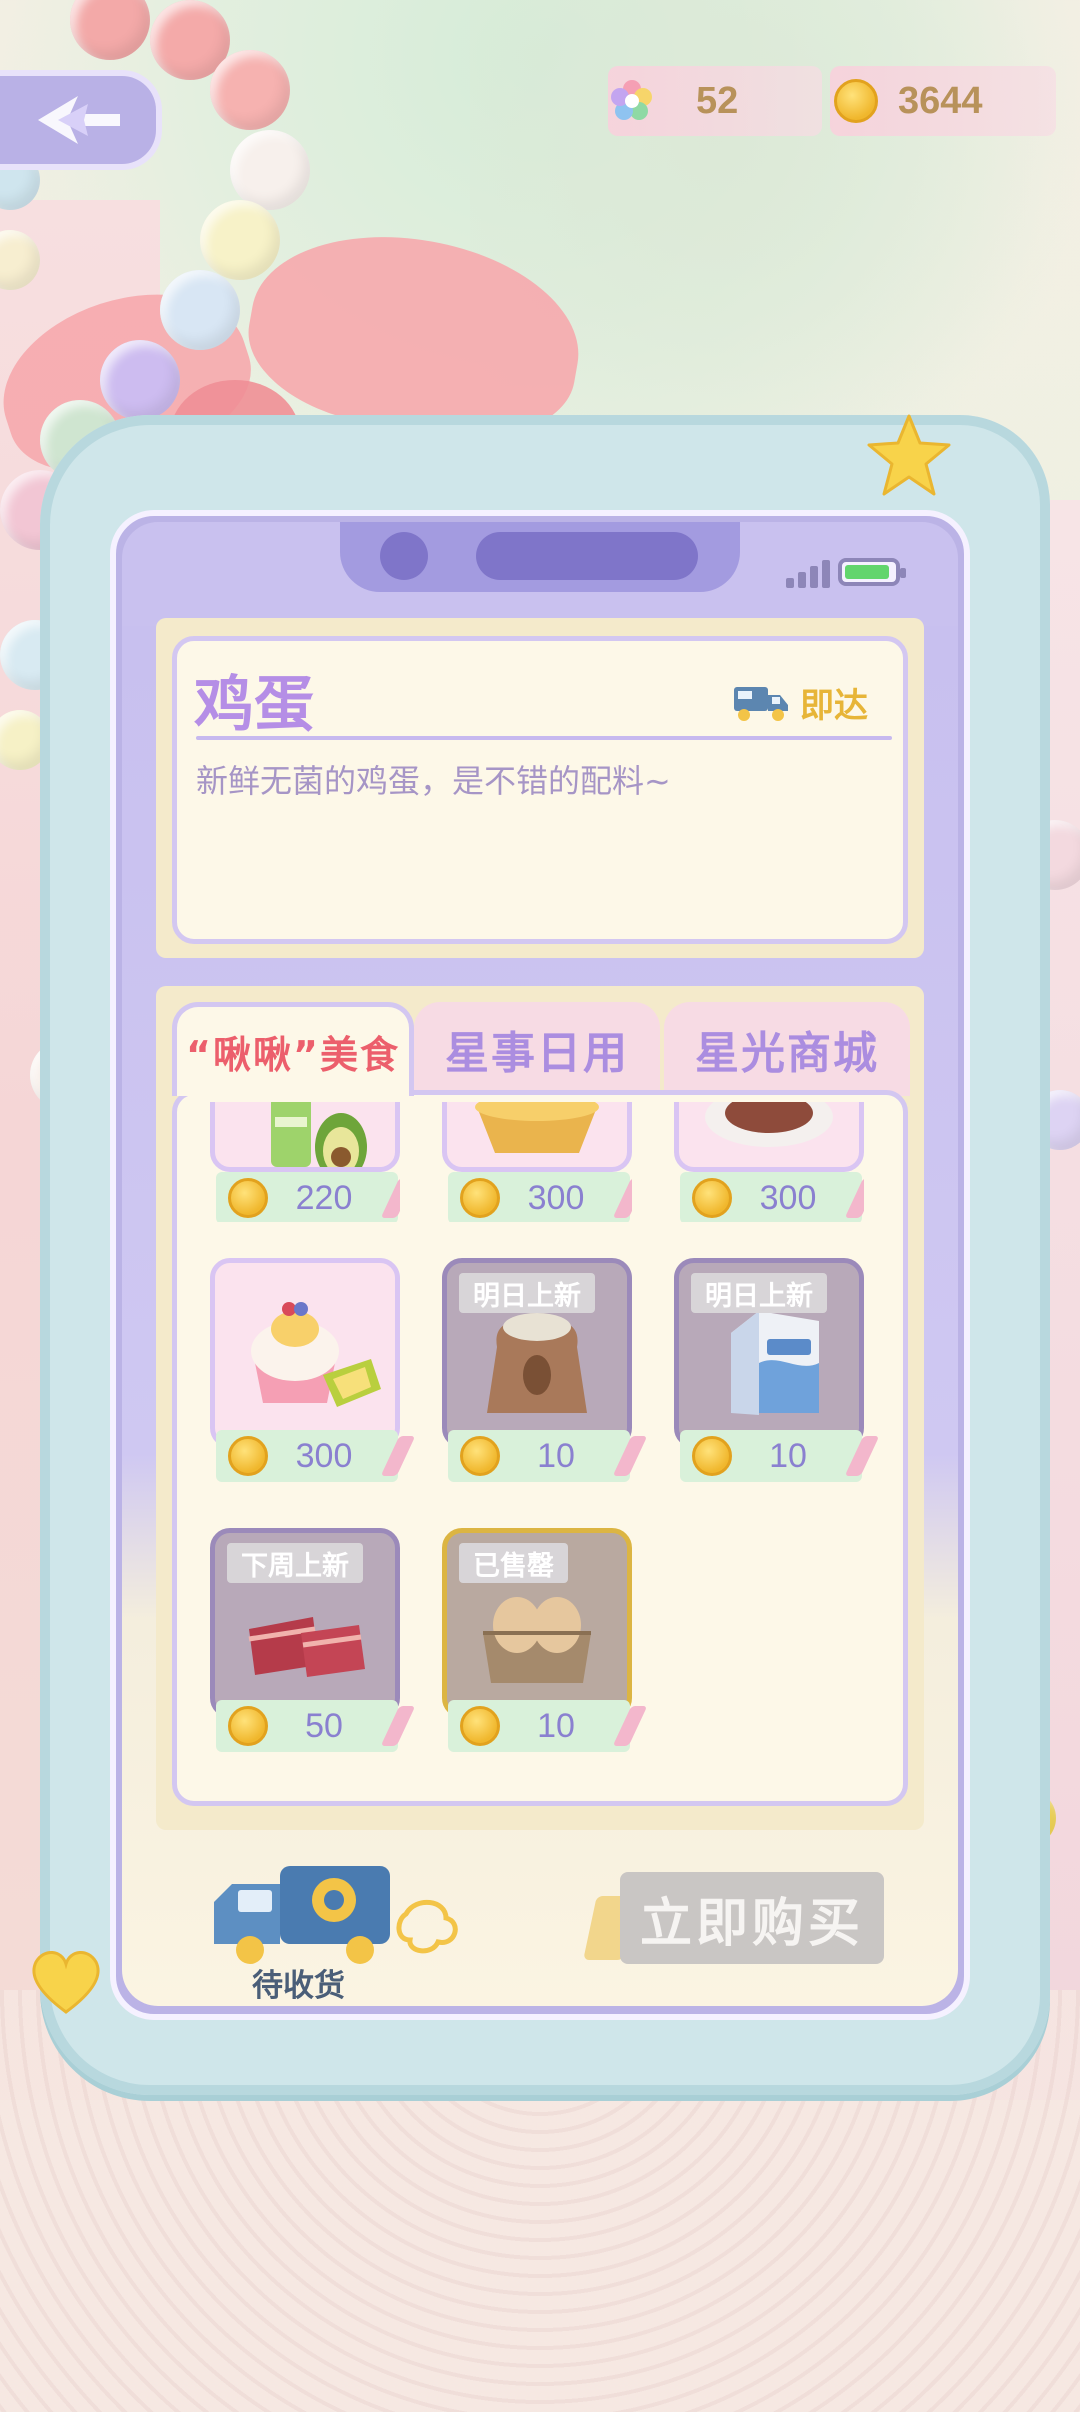 This screenshot has width=1080, height=2412. What do you see at coordinates (298, 1986) in the screenshot?
I see `pending-delivery-label: 待收货` at bounding box center [298, 1986].